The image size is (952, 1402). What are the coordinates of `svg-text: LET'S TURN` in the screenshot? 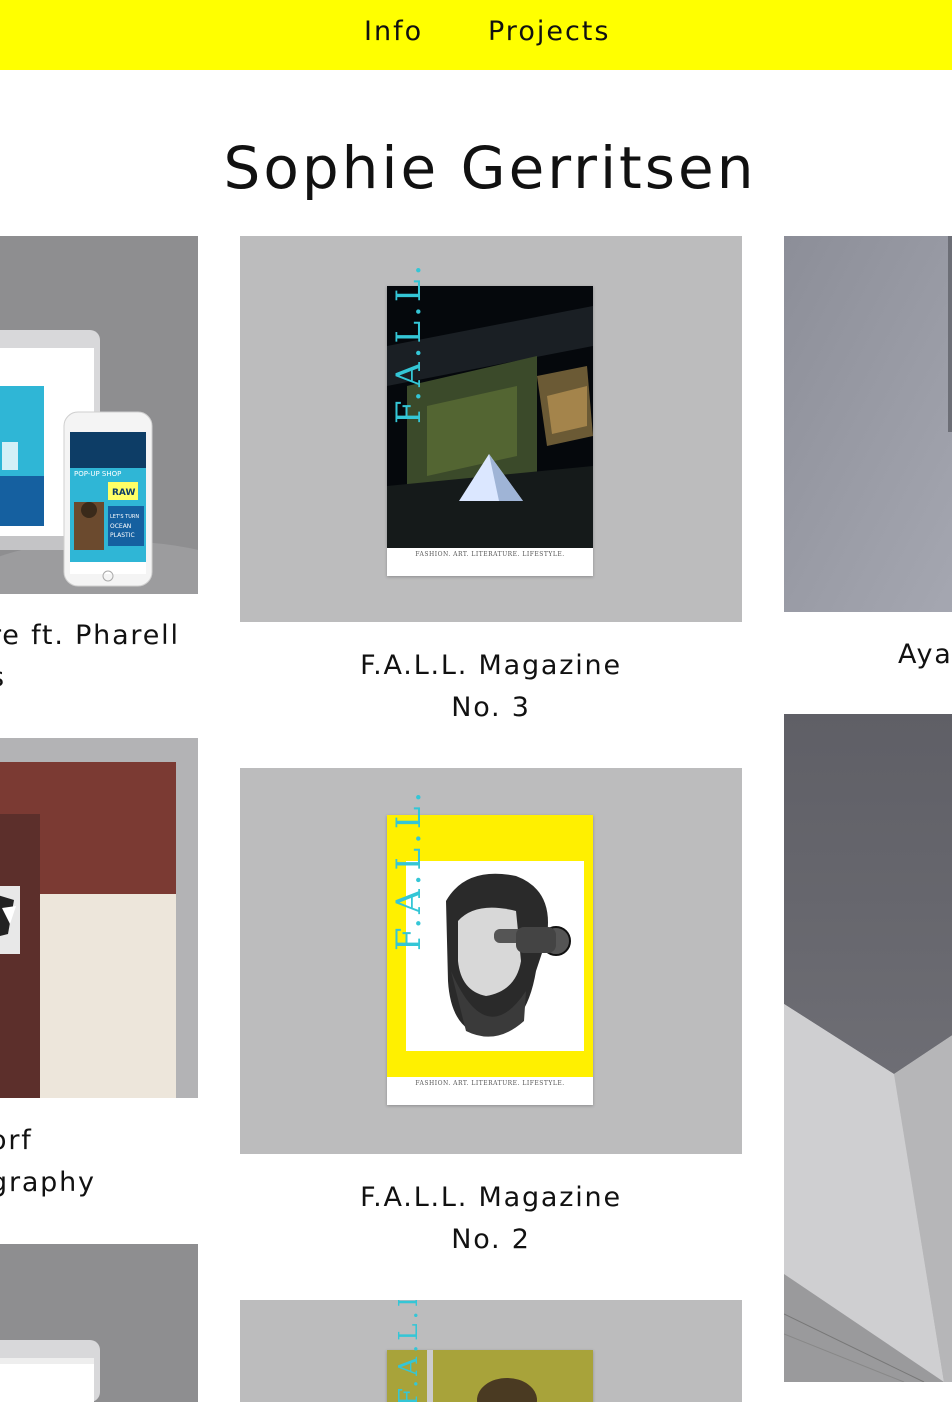 It's located at (124, 517).